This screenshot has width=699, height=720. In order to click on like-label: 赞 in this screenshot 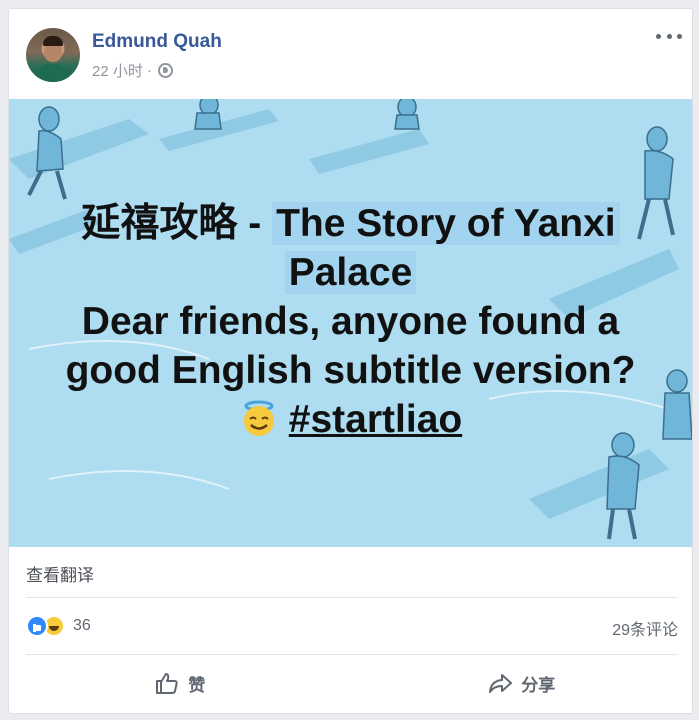, I will do `click(197, 685)`.